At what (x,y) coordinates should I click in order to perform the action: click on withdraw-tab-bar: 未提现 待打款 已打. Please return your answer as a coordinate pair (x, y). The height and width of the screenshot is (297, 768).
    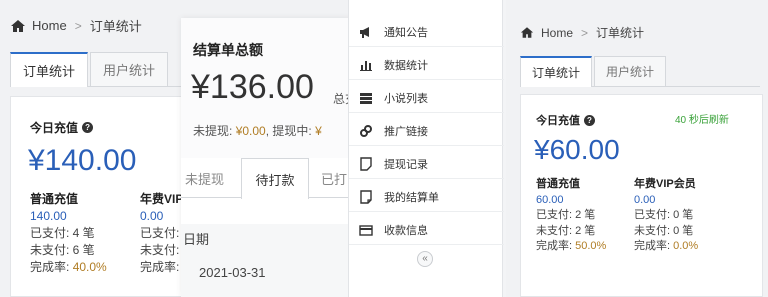
    Looking at the image, I should click on (266, 178).